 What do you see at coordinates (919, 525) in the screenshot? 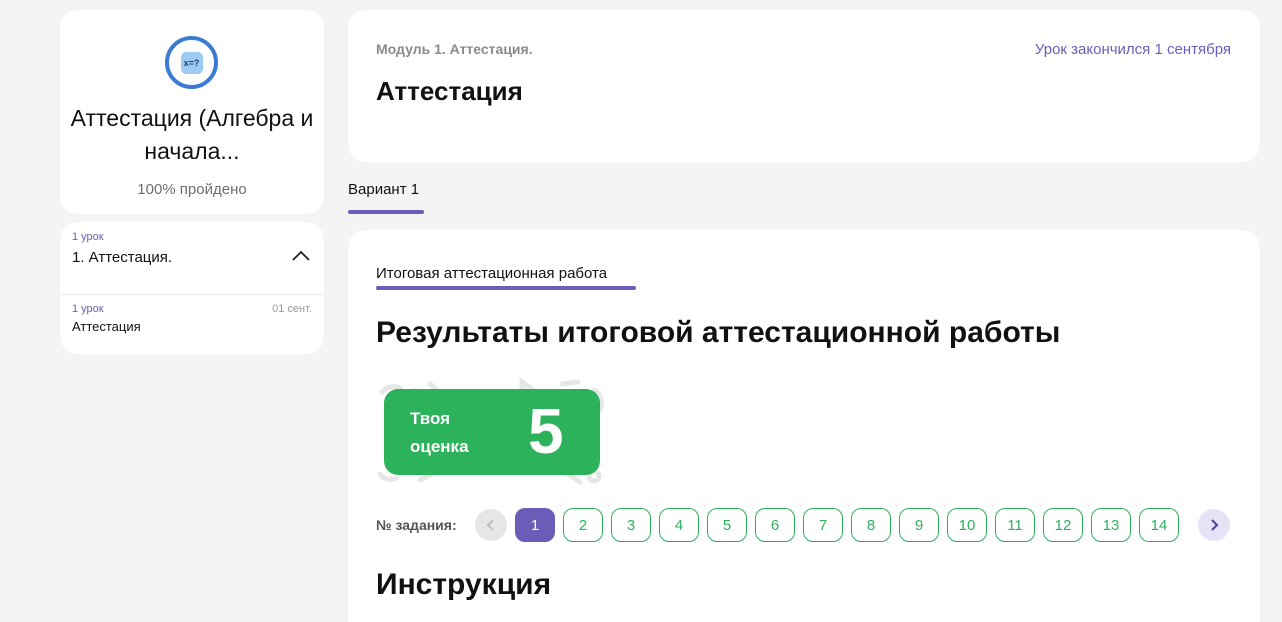
I see `task-button-9: 9` at bounding box center [919, 525].